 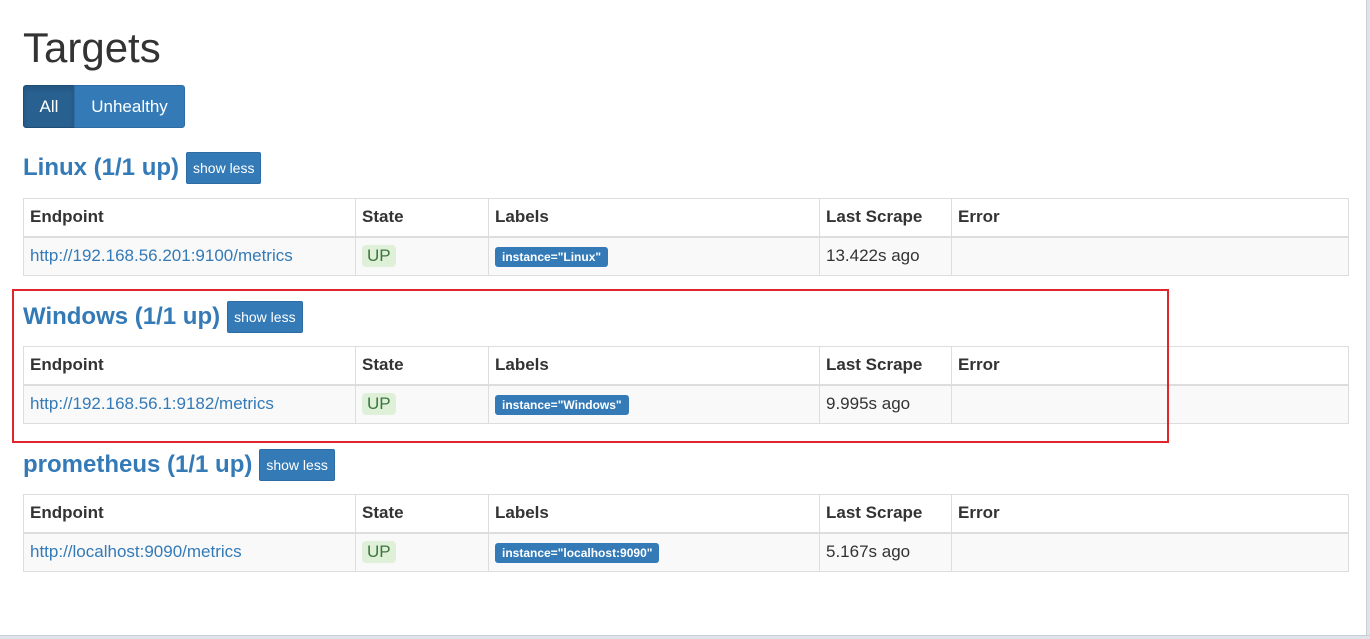 I want to click on last-scrape-cell: 5.167s ago, so click(x=885, y=552).